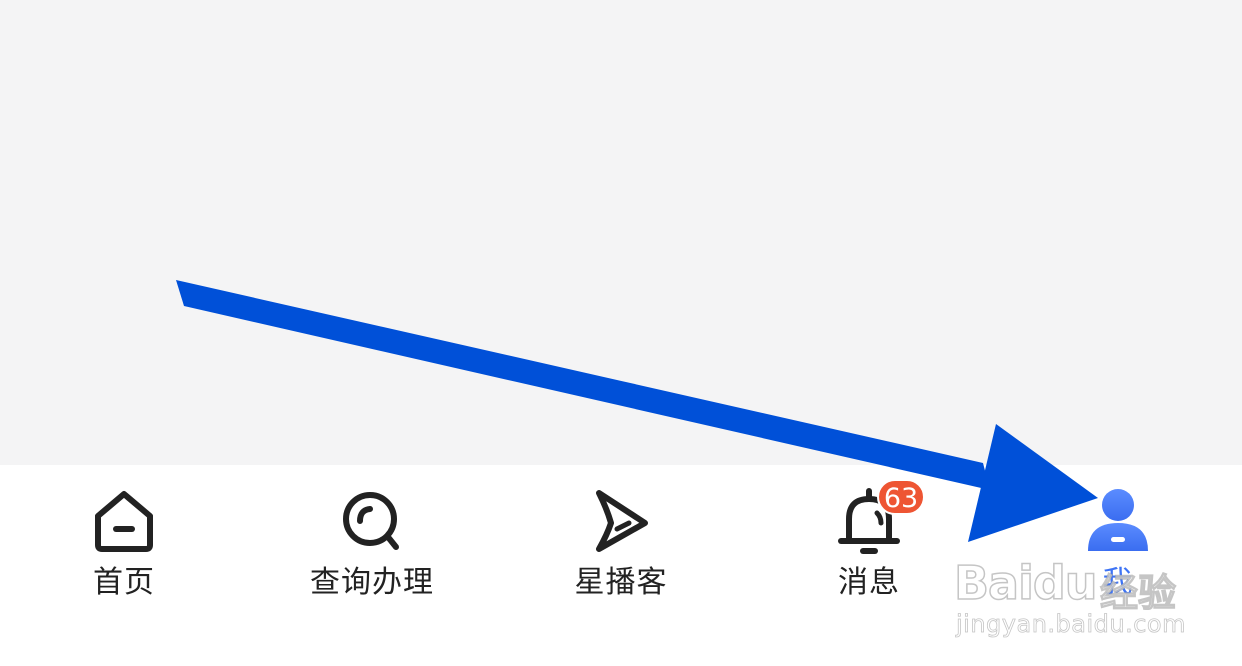  Describe the element at coordinates (124, 582) in the screenshot. I see `tab-home-label: 首页` at that location.